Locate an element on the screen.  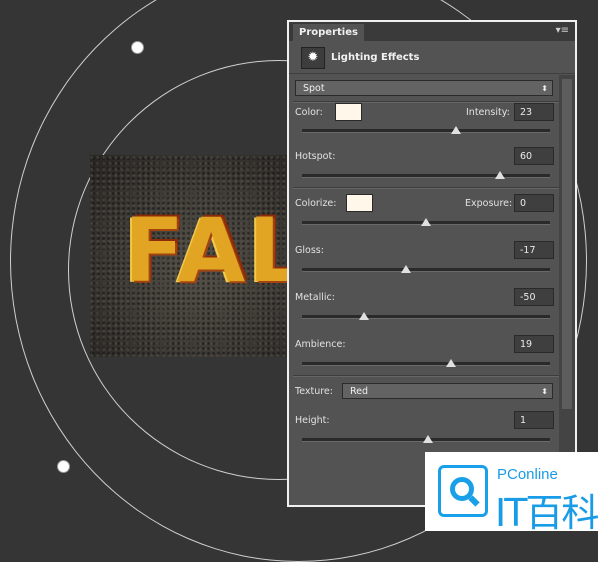
ambience-label: Ambience: is located at coordinates (320, 344).